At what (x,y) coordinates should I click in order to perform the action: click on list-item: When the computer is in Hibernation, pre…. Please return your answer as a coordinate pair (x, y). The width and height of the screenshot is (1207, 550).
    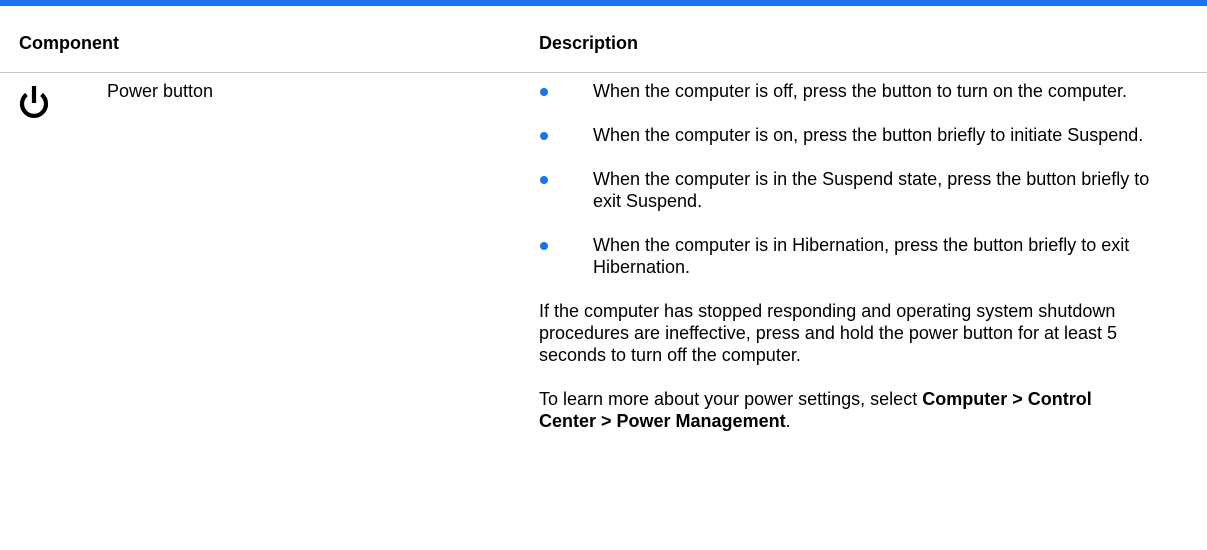
    Looking at the image, I should click on (864, 256).